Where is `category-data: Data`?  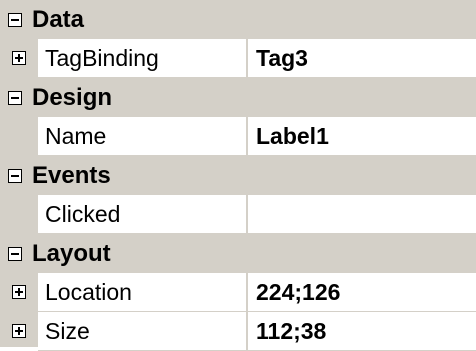 category-data: Data is located at coordinates (238, 19).